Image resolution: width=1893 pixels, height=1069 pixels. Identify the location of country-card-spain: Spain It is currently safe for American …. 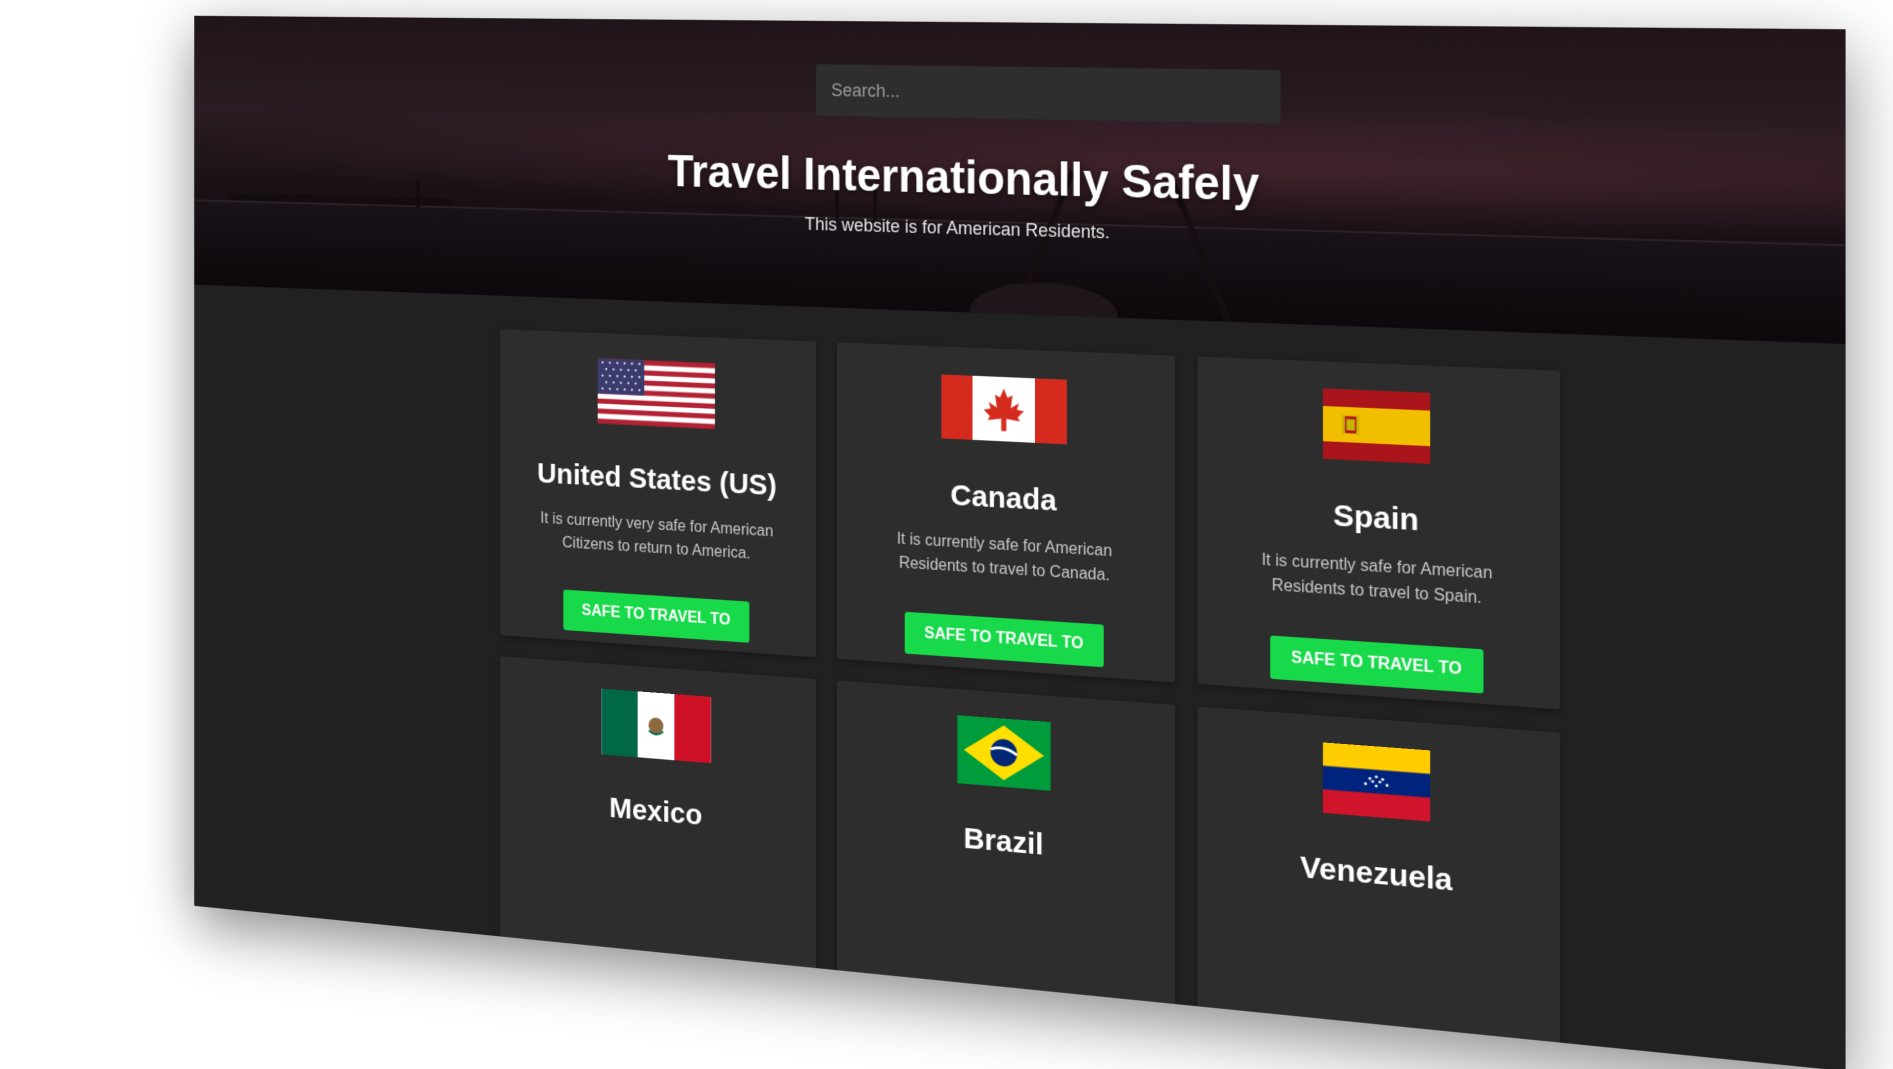
(1379, 533).